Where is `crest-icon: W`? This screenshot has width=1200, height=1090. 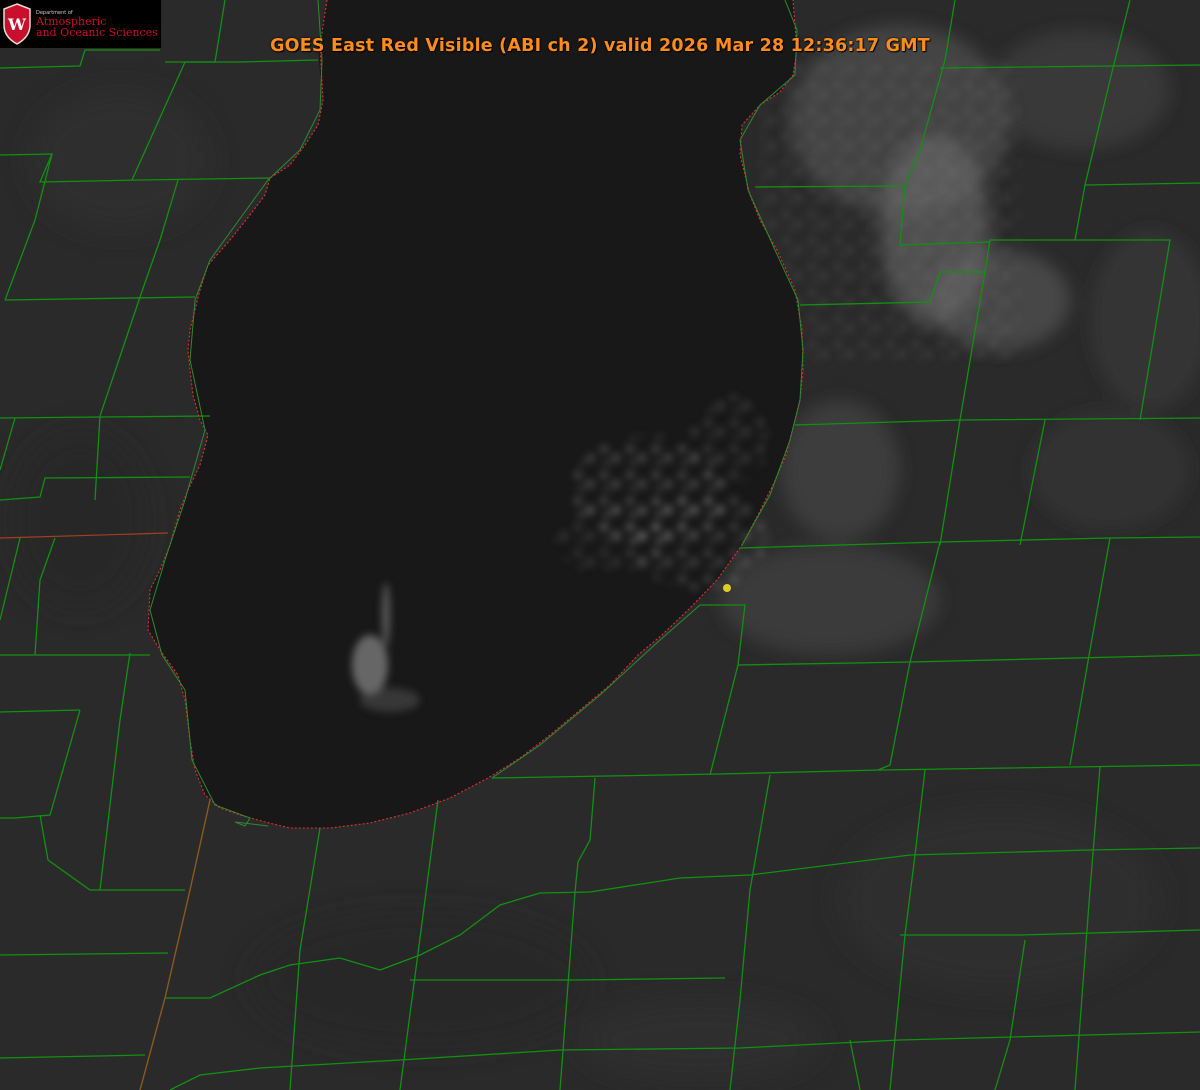
crest-icon: W is located at coordinates (17, 24).